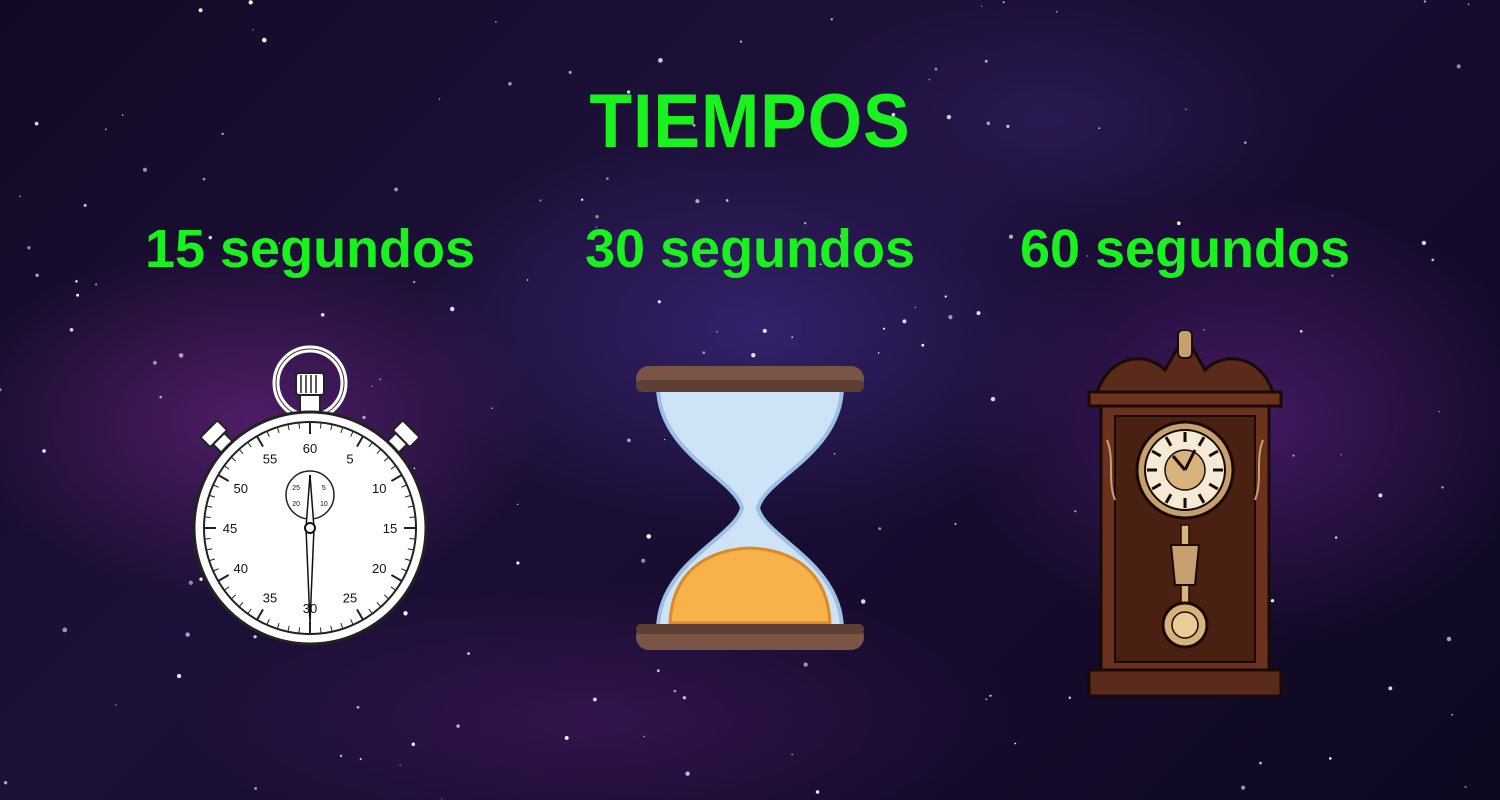 This screenshot has height=800, width=1500. What do you see at coordinates (310, 249) in the screenshot?
I see `option-label: 15 segundos` at bounding box center [310, 249].